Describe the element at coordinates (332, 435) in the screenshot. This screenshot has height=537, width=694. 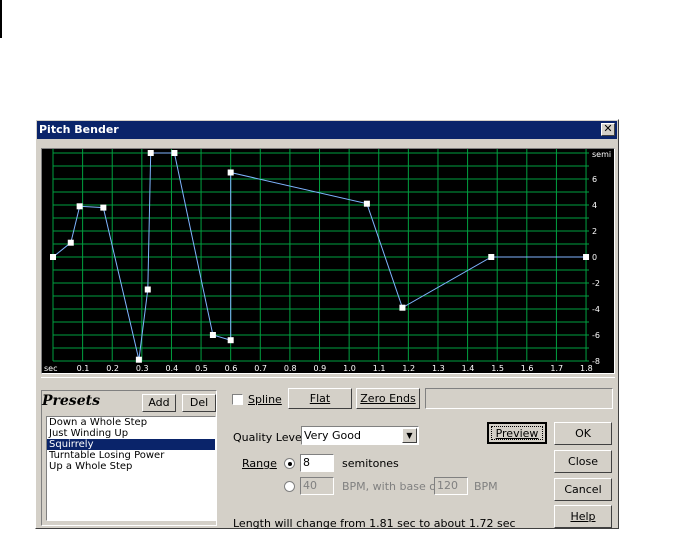
I see `quality-level-value: Very Good` at that location.